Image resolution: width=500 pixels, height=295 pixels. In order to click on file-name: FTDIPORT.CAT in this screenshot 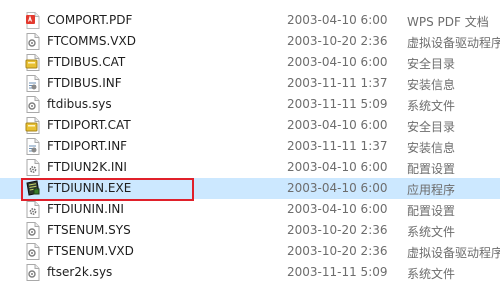, I will do `click(89, 125)`.